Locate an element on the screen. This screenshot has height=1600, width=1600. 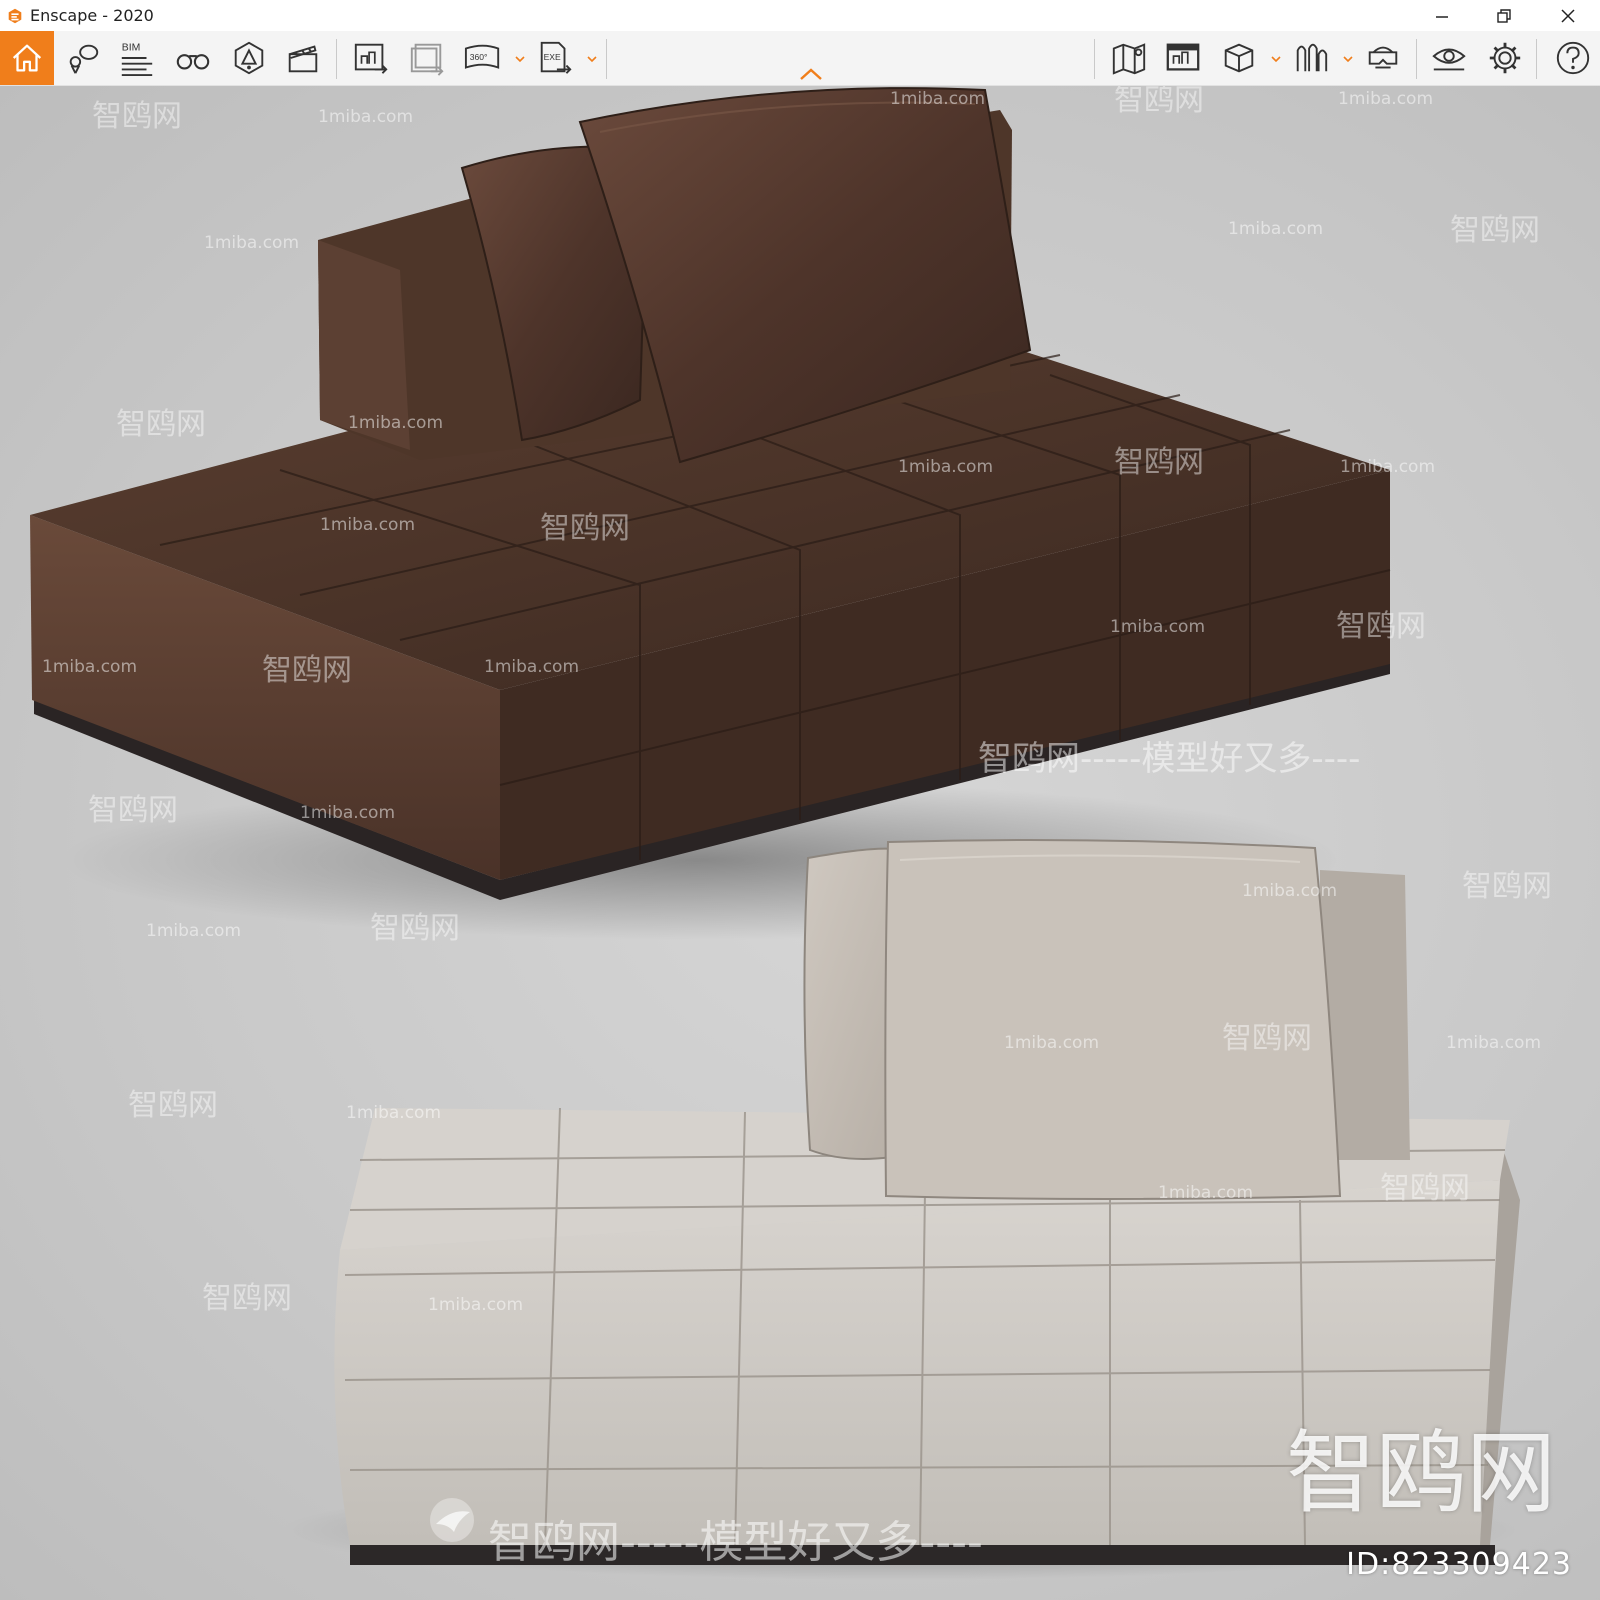
panorama-label: 360° is located at coordinates (479, 57).